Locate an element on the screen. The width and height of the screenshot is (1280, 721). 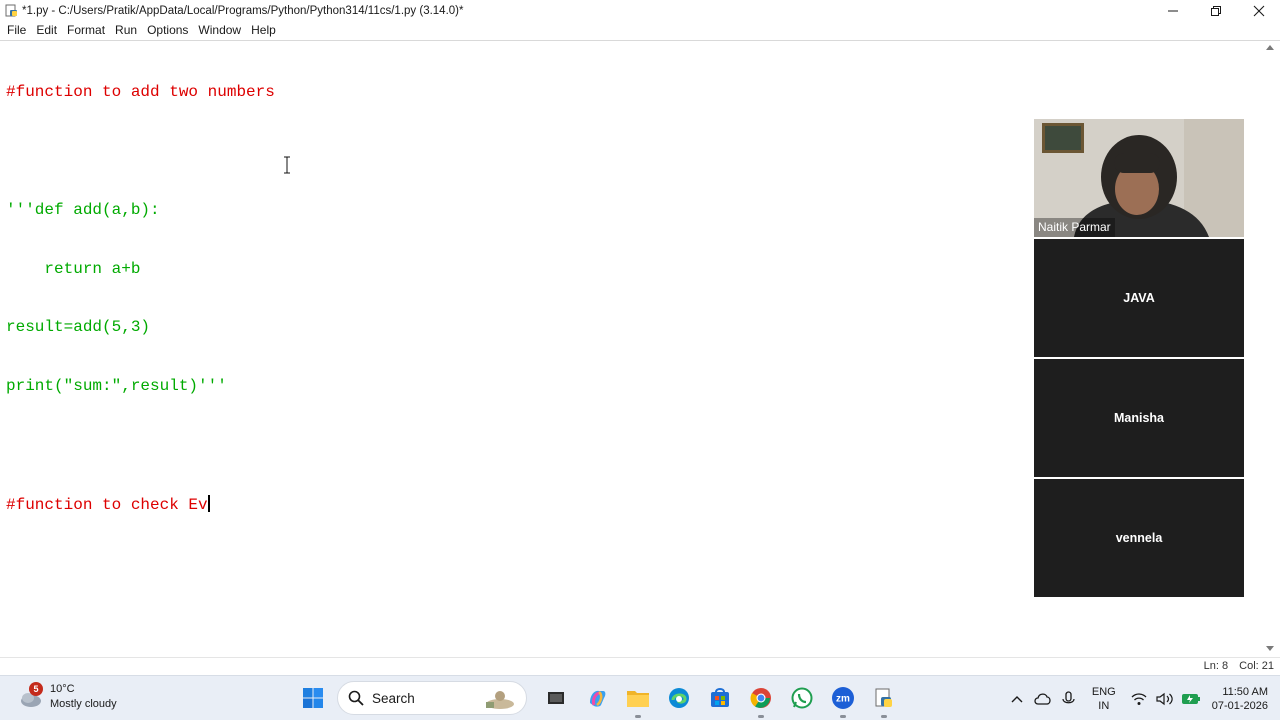
clock: 11:50 AM 07-01-2026 is located at coordinates (1240, 699).